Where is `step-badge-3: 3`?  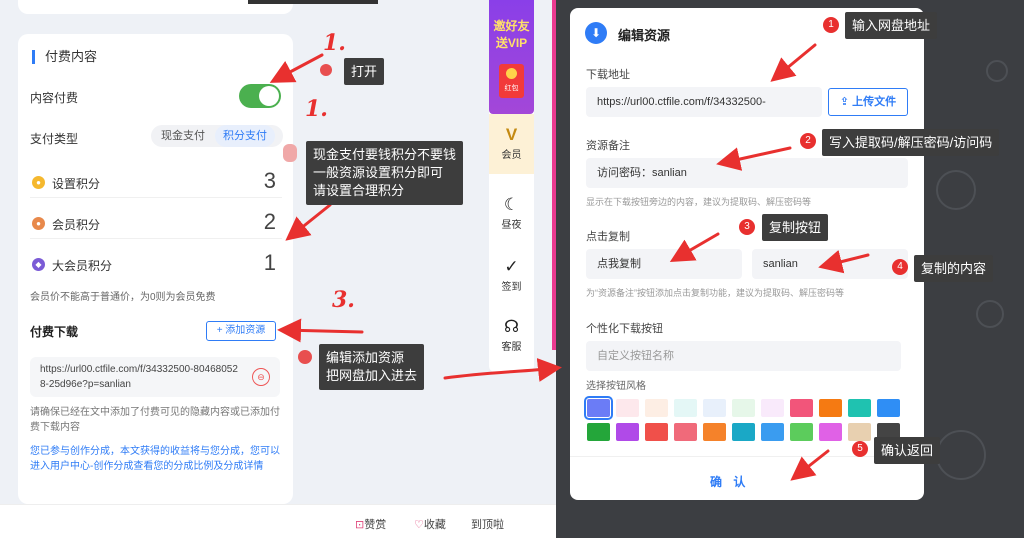
step-badge-3: 3 is located at coordinates (747, 227).